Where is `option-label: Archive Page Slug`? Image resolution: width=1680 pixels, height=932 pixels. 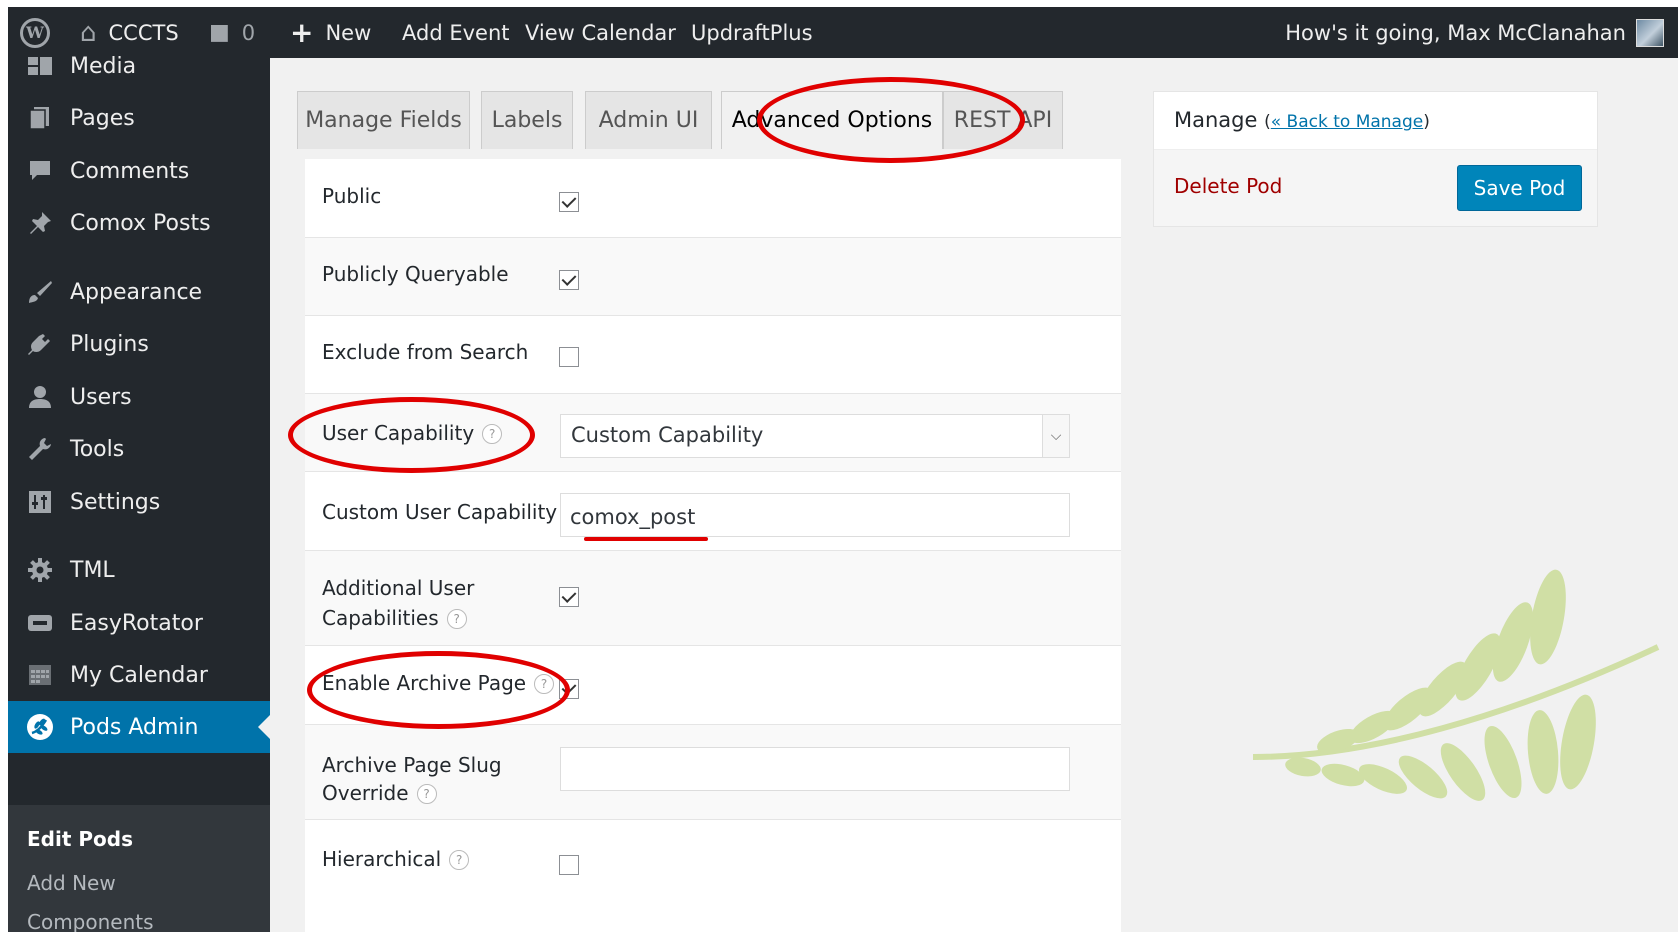 option-label: Archive Page Slug is located at coordinates (412, 765).